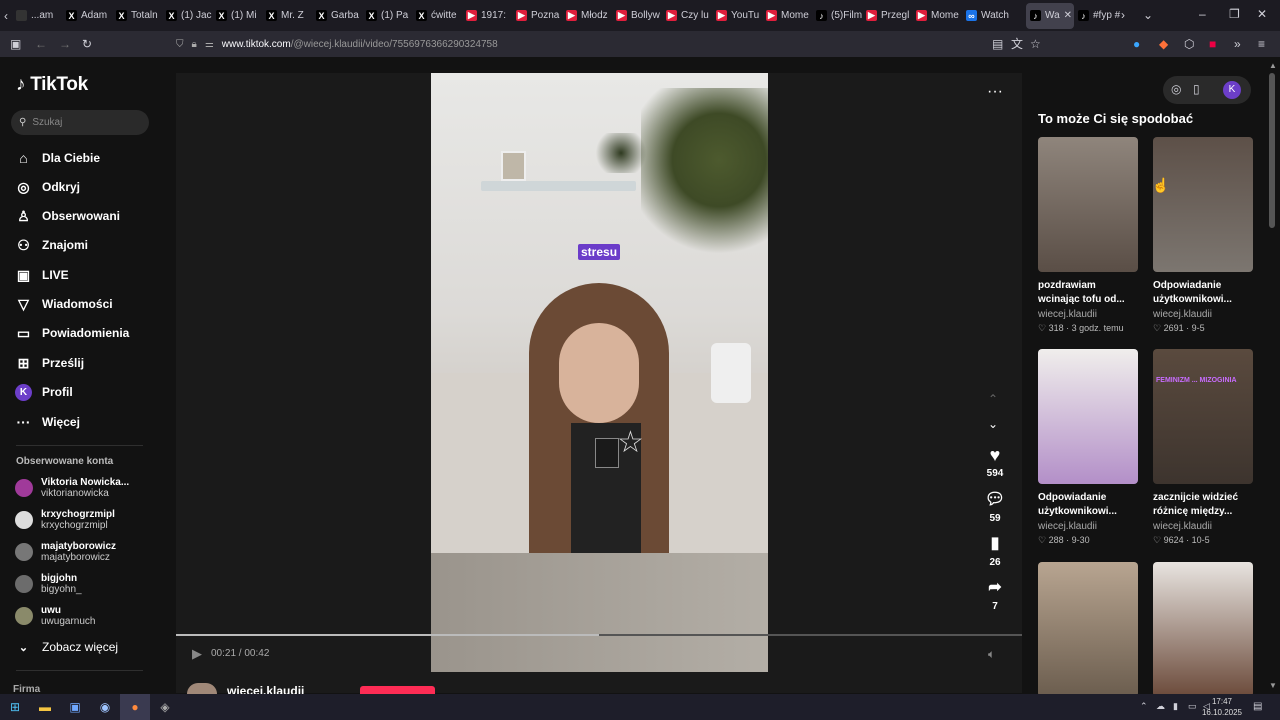 Image resolution: width=1280 pixels, height=720 pixels. Describe the element at coordinates (1017, 44) in the screenshot. I see `translate-icon: 文` at that location.